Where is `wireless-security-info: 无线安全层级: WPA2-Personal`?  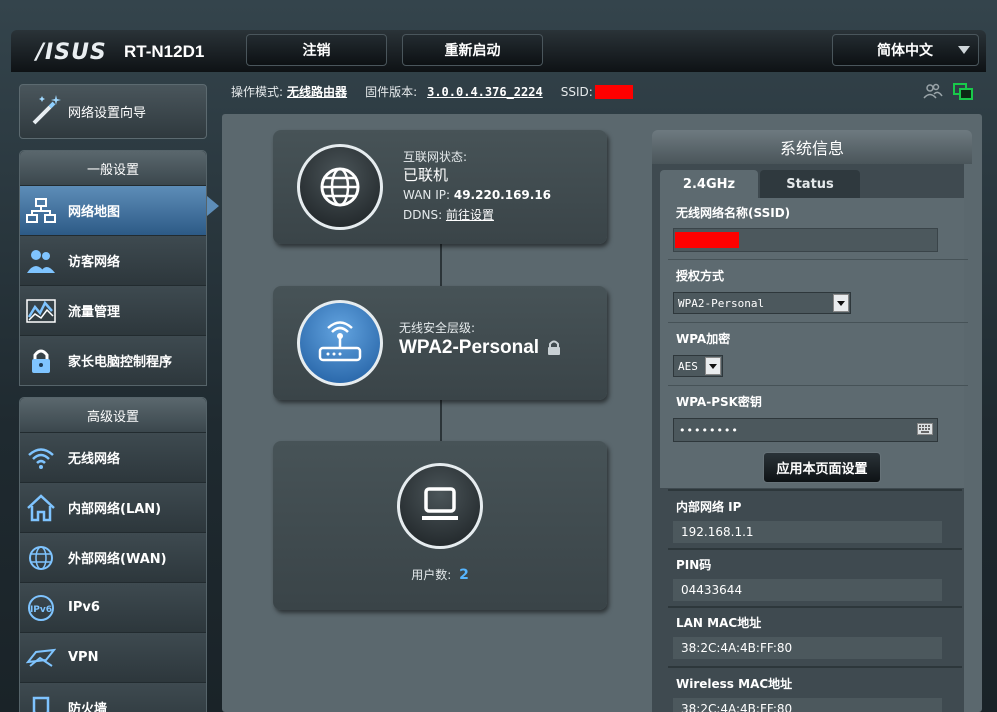
wireless-security-info: 无线安全层级: WPA2-Personal is located at coordinates (480, 338).